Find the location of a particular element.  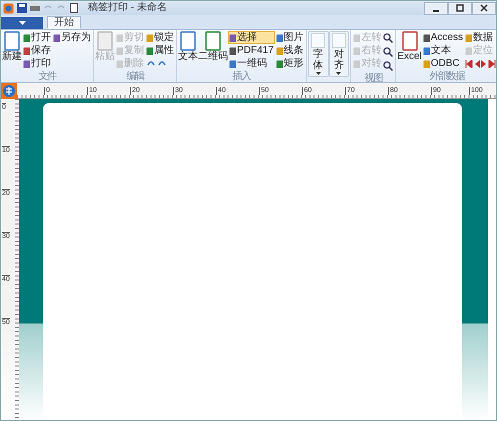

minimize-button is located at coordinates (436, 8).